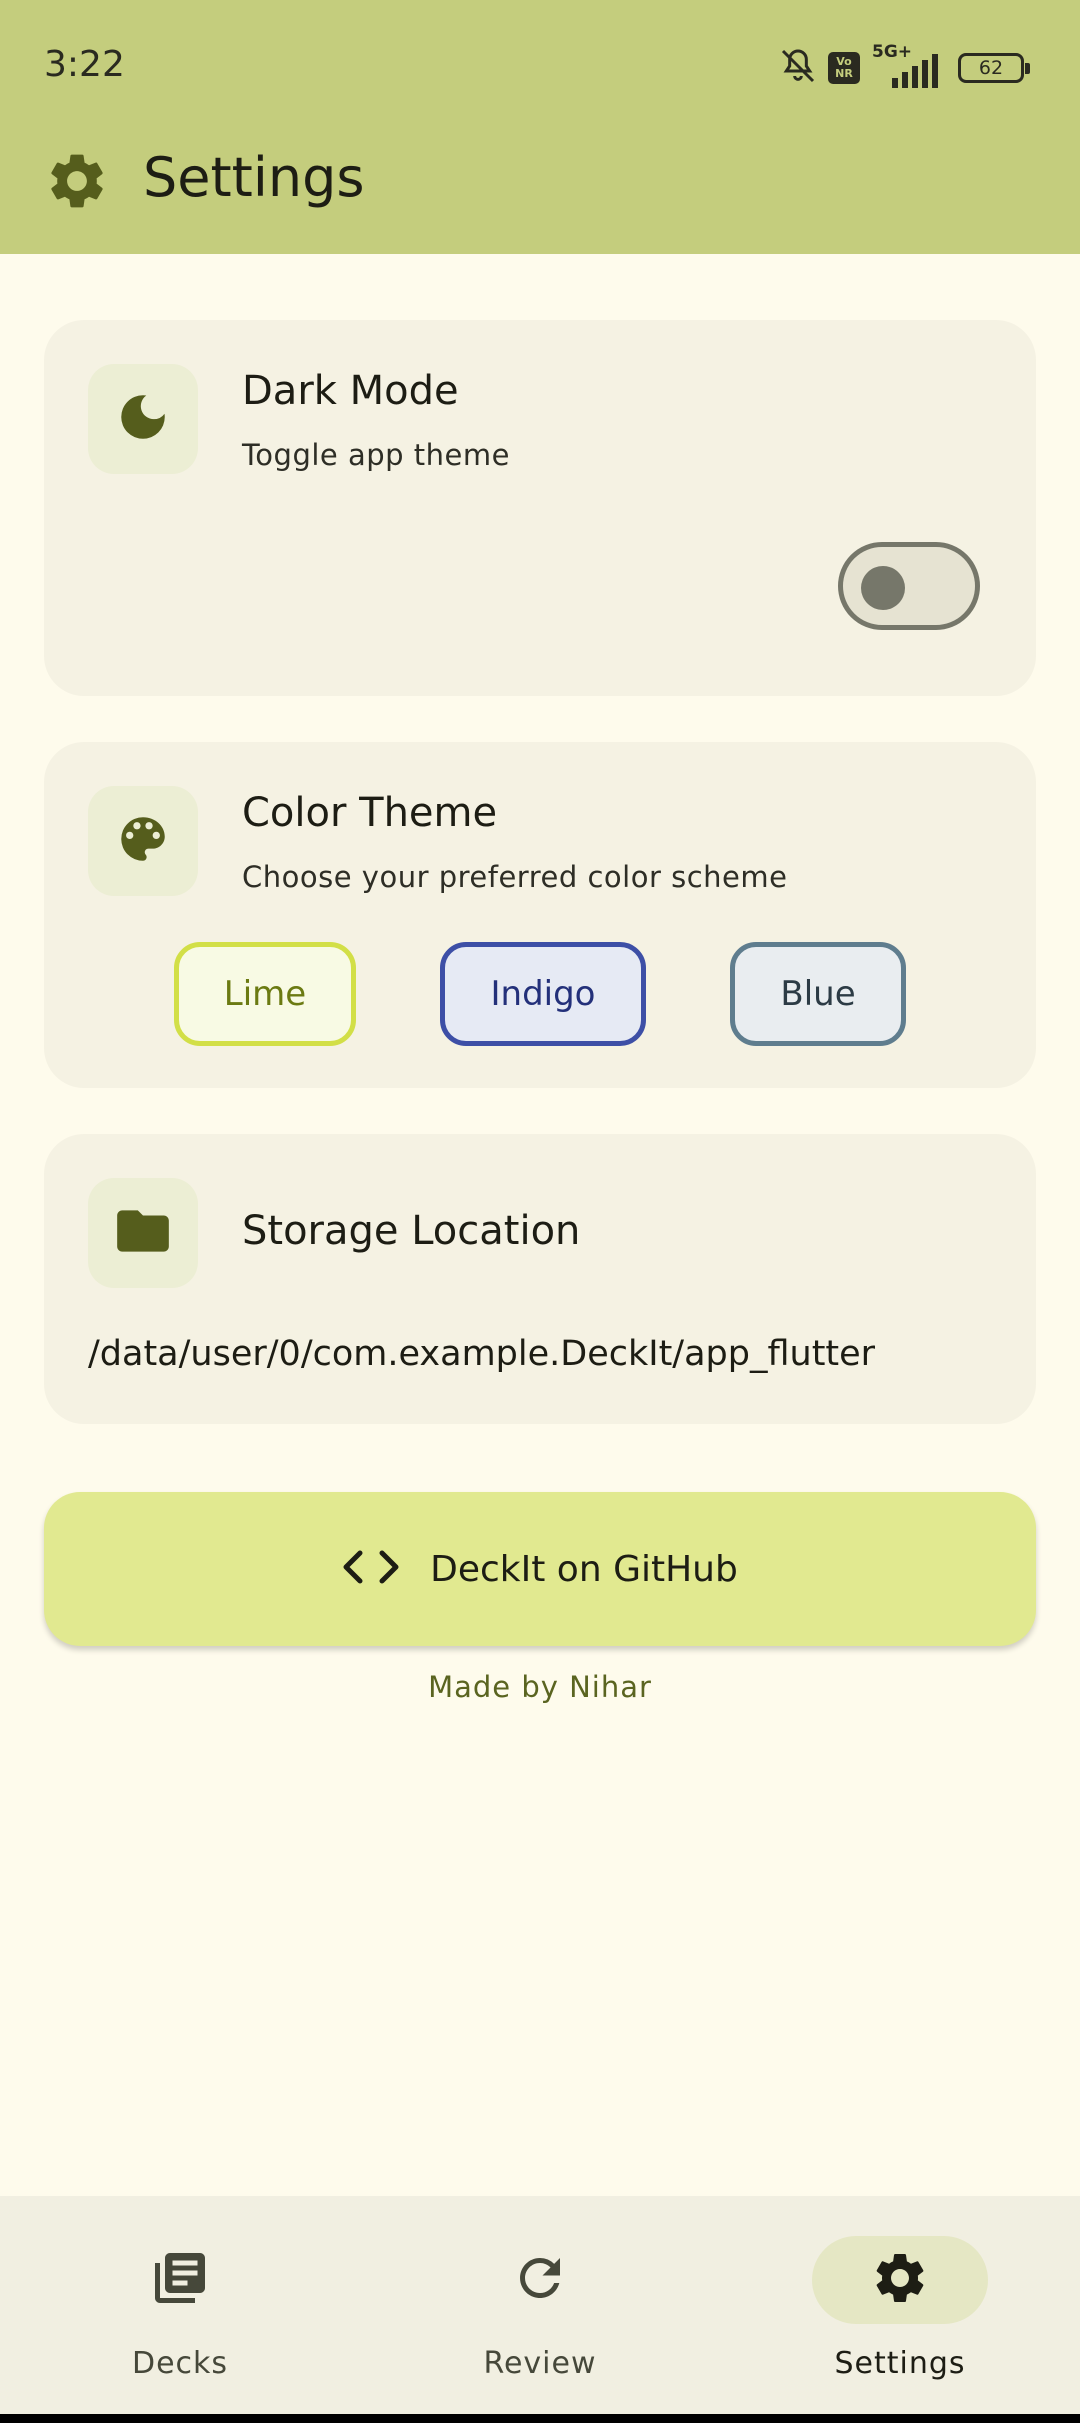 Image resolution: width=1080 pixels, height=2423 pixels. I want to click on volte-bottom: NR, so click(844, 73).